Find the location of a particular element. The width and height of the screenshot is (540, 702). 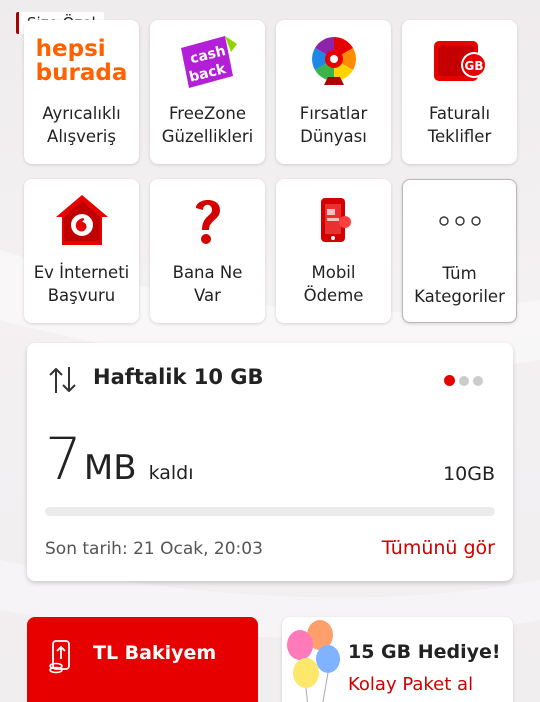

tile-all-categories: Tüm Kategoriler is located at coordinates (459, 251).